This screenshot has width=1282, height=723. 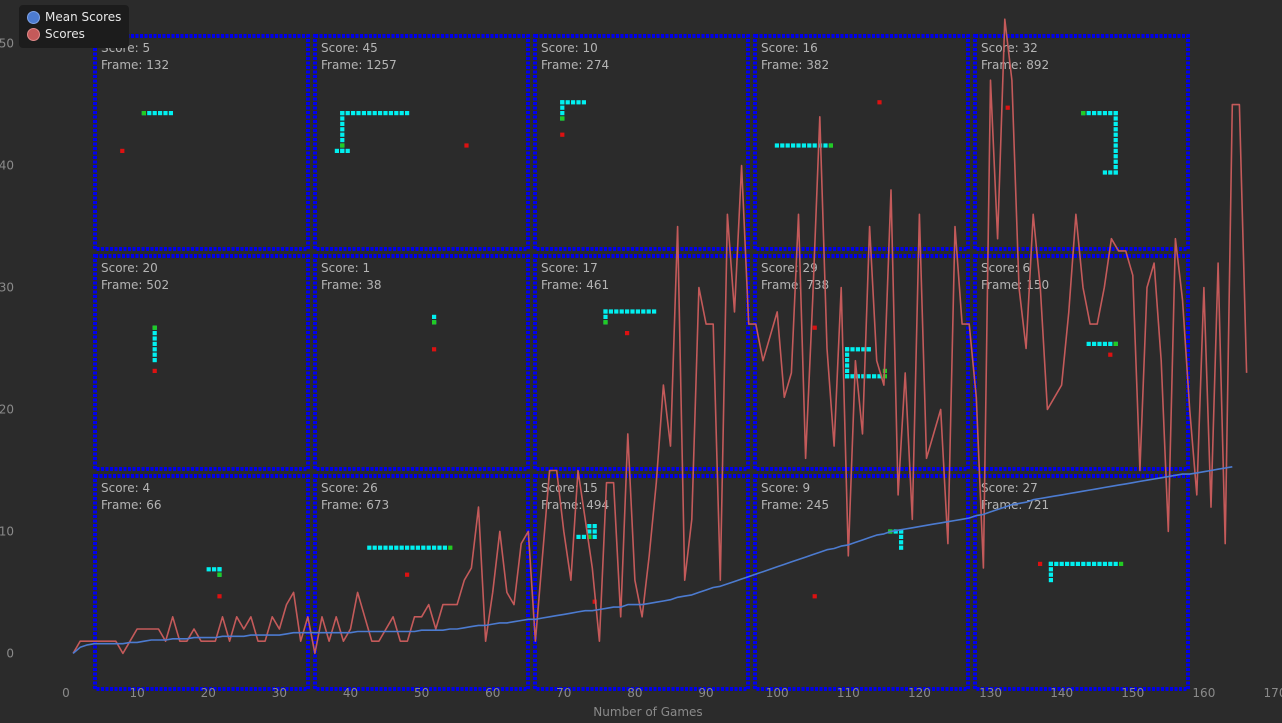 What do you see at coordinates (861, 362) in the screenshot?
I see `game-board: Score: 29Frame: 738` at bounding box center [861, 362].